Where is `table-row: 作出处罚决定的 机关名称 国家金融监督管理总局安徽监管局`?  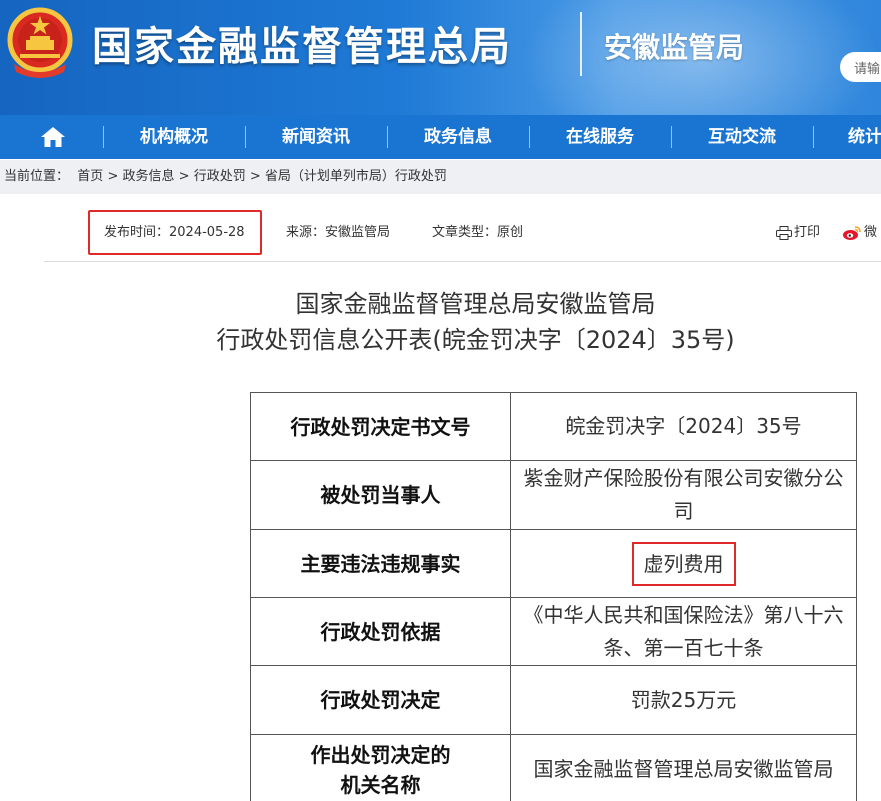
table-row: 作出处罚决定的 机关名称 国家金融监督管理总局安徽监管局 is located at coordinates (553, 767).